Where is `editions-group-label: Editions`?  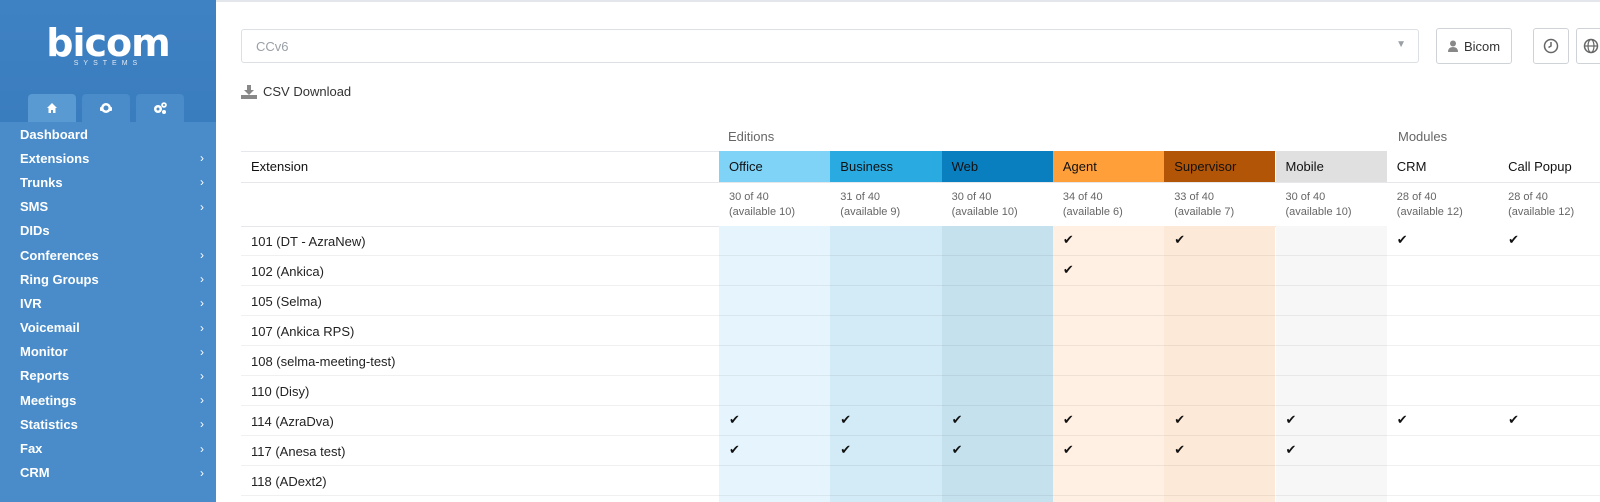 editions-group-label: Editions is located at coordinates (751, 136).